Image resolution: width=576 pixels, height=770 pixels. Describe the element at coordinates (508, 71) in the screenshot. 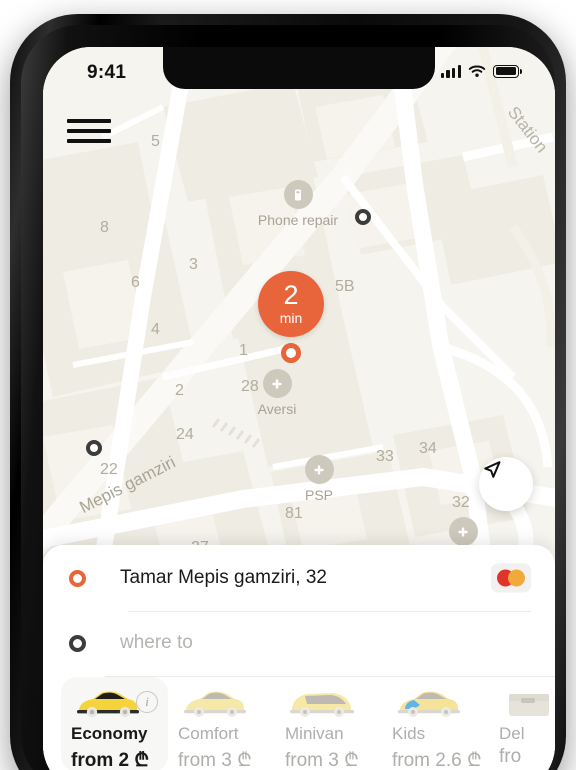

I see `battery-full-icon` at that location.